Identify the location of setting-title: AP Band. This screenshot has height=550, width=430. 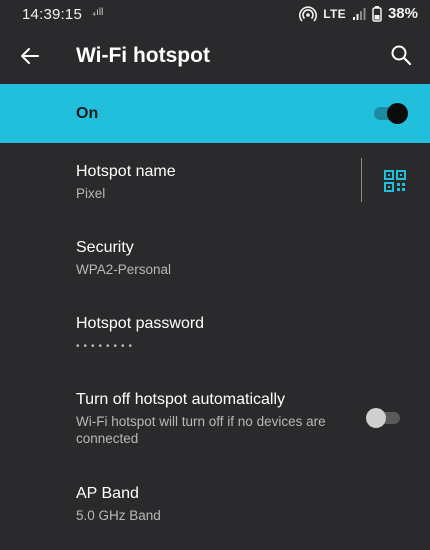
(107, 493).